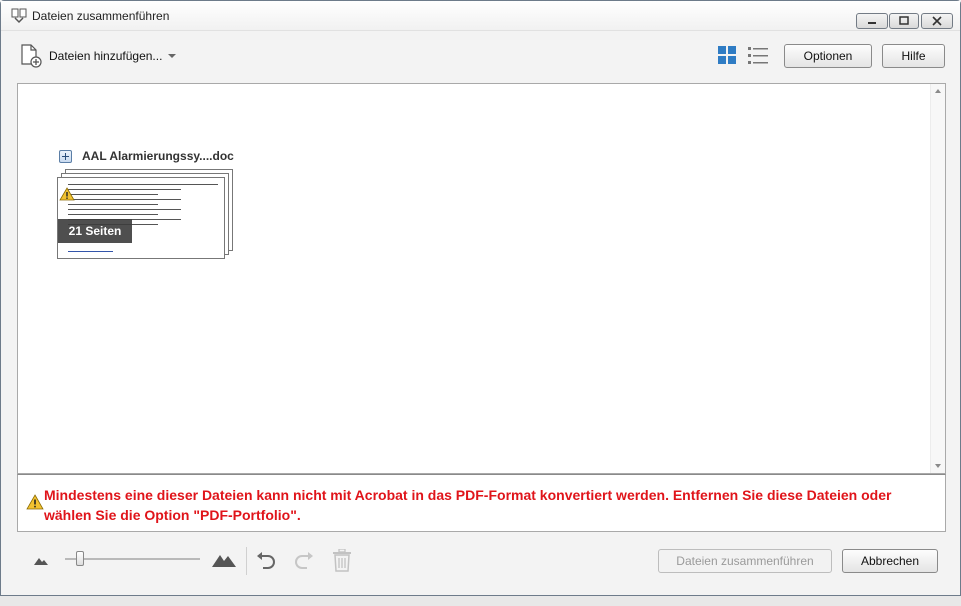 The height and width of the screenshot is (606, 961). I want to click on trash-icon, so click(342, 560).